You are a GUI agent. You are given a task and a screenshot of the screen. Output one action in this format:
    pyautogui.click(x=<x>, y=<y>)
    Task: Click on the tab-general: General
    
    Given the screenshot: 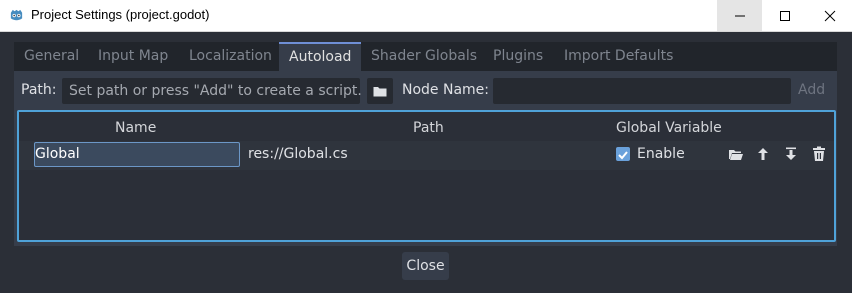 What is the action you would take?
    pyautogui.click(x=51, y=56)
    